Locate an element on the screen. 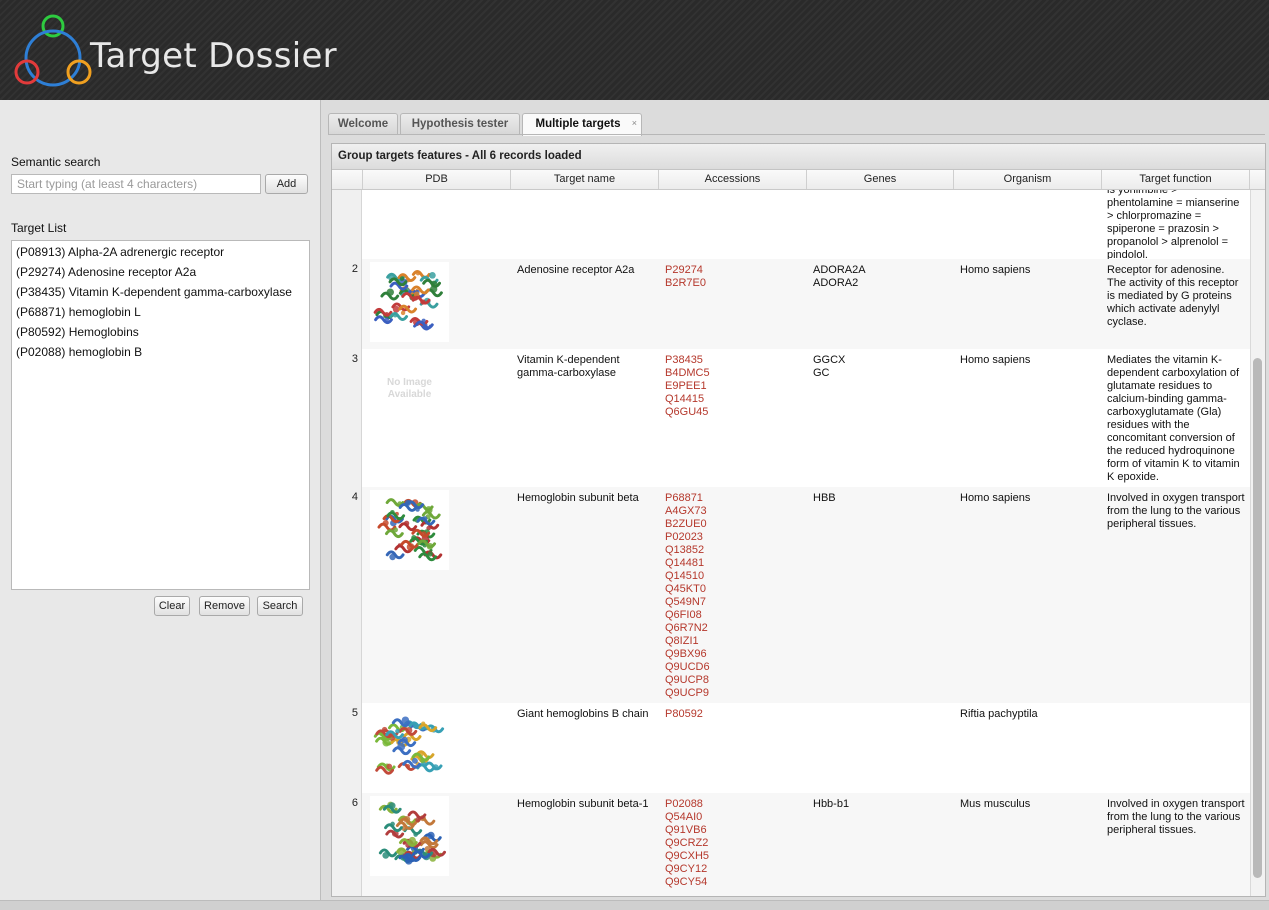 The height and width of the screenshot is (910, 1269). accession-link: P02088 is located at coordinates (730, 804).